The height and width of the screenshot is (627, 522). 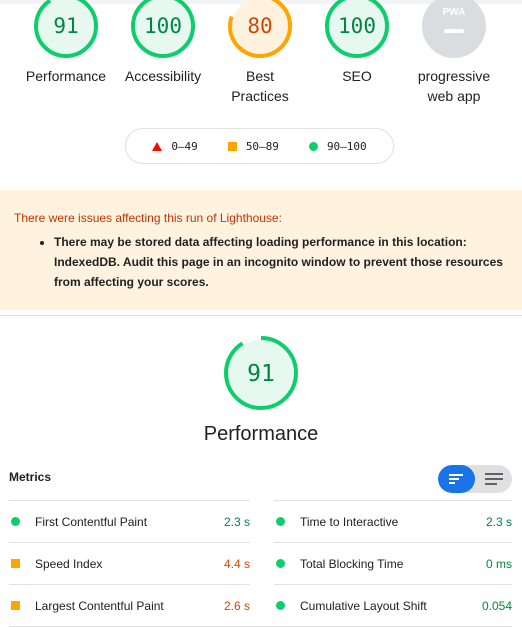 What do you see at coordinates (357, 26) in the screenshot?
I see `gauge-seo-score: 100` at bounding box center [357, 26].